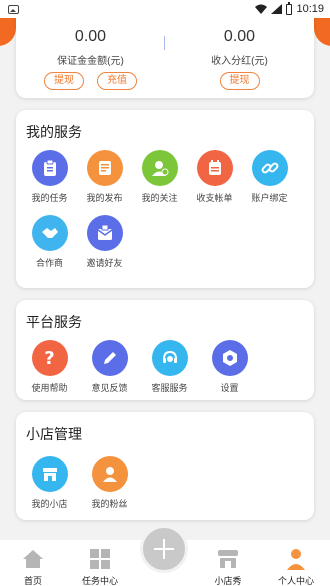 The image size is (330, 586). What do you see at coordinates (228, 581) in the screenshot?
I see `nav-label: 小店秀` at bounding box center [228, 581].